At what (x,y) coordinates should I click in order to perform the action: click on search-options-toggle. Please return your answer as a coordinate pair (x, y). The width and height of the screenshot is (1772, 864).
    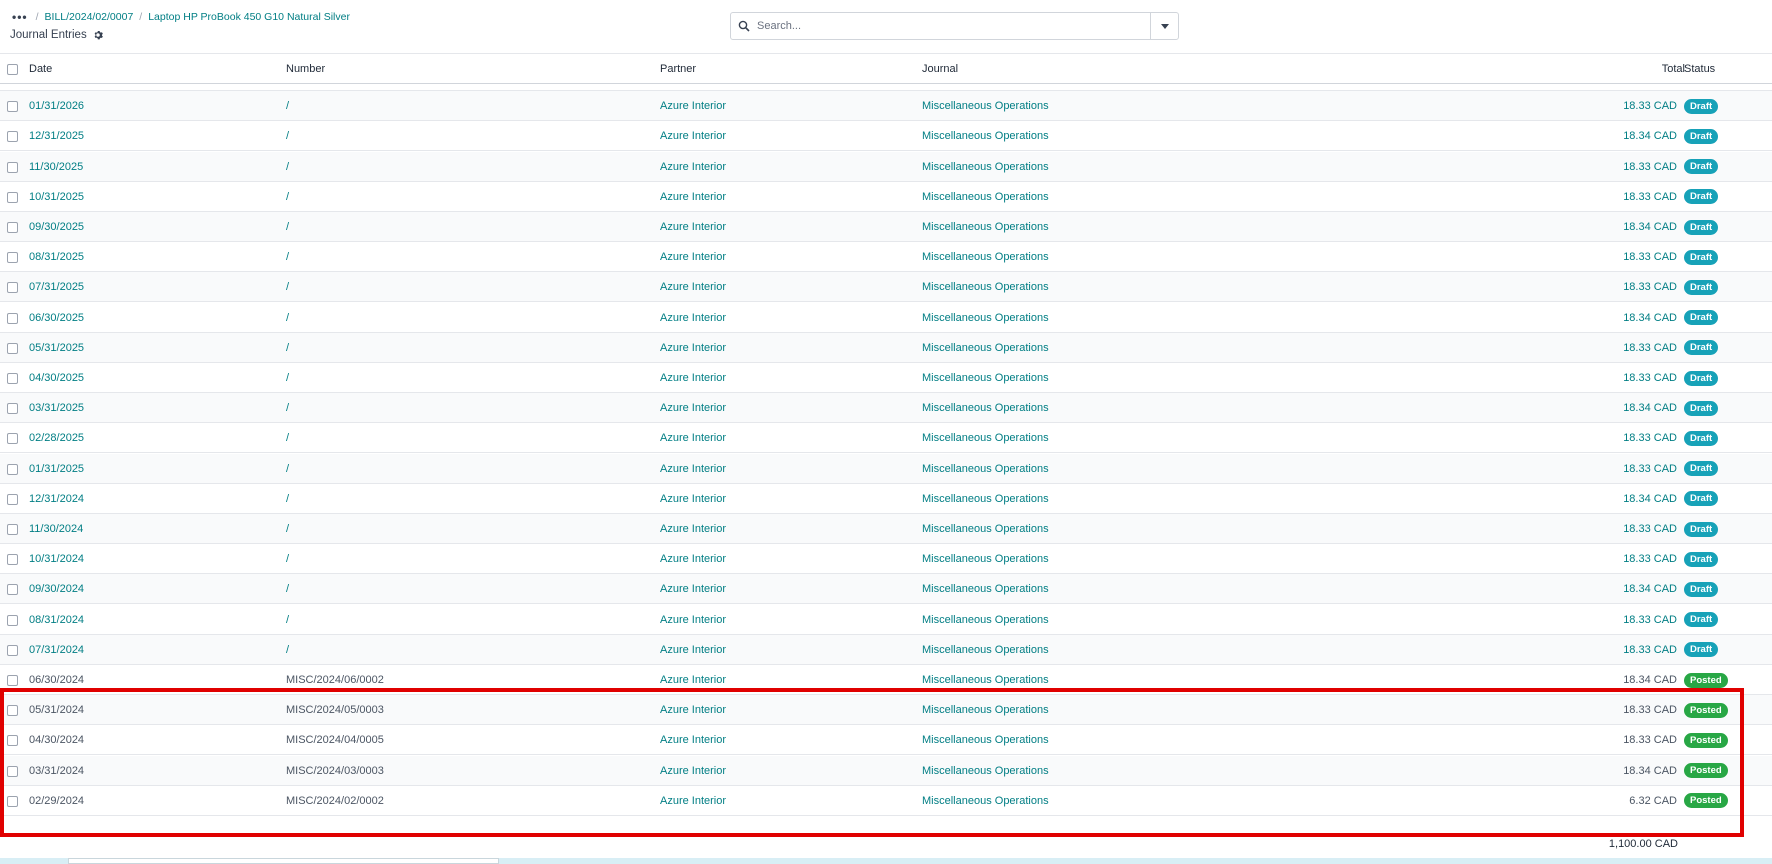
    Looking at the image, I should click on (1164, 26).